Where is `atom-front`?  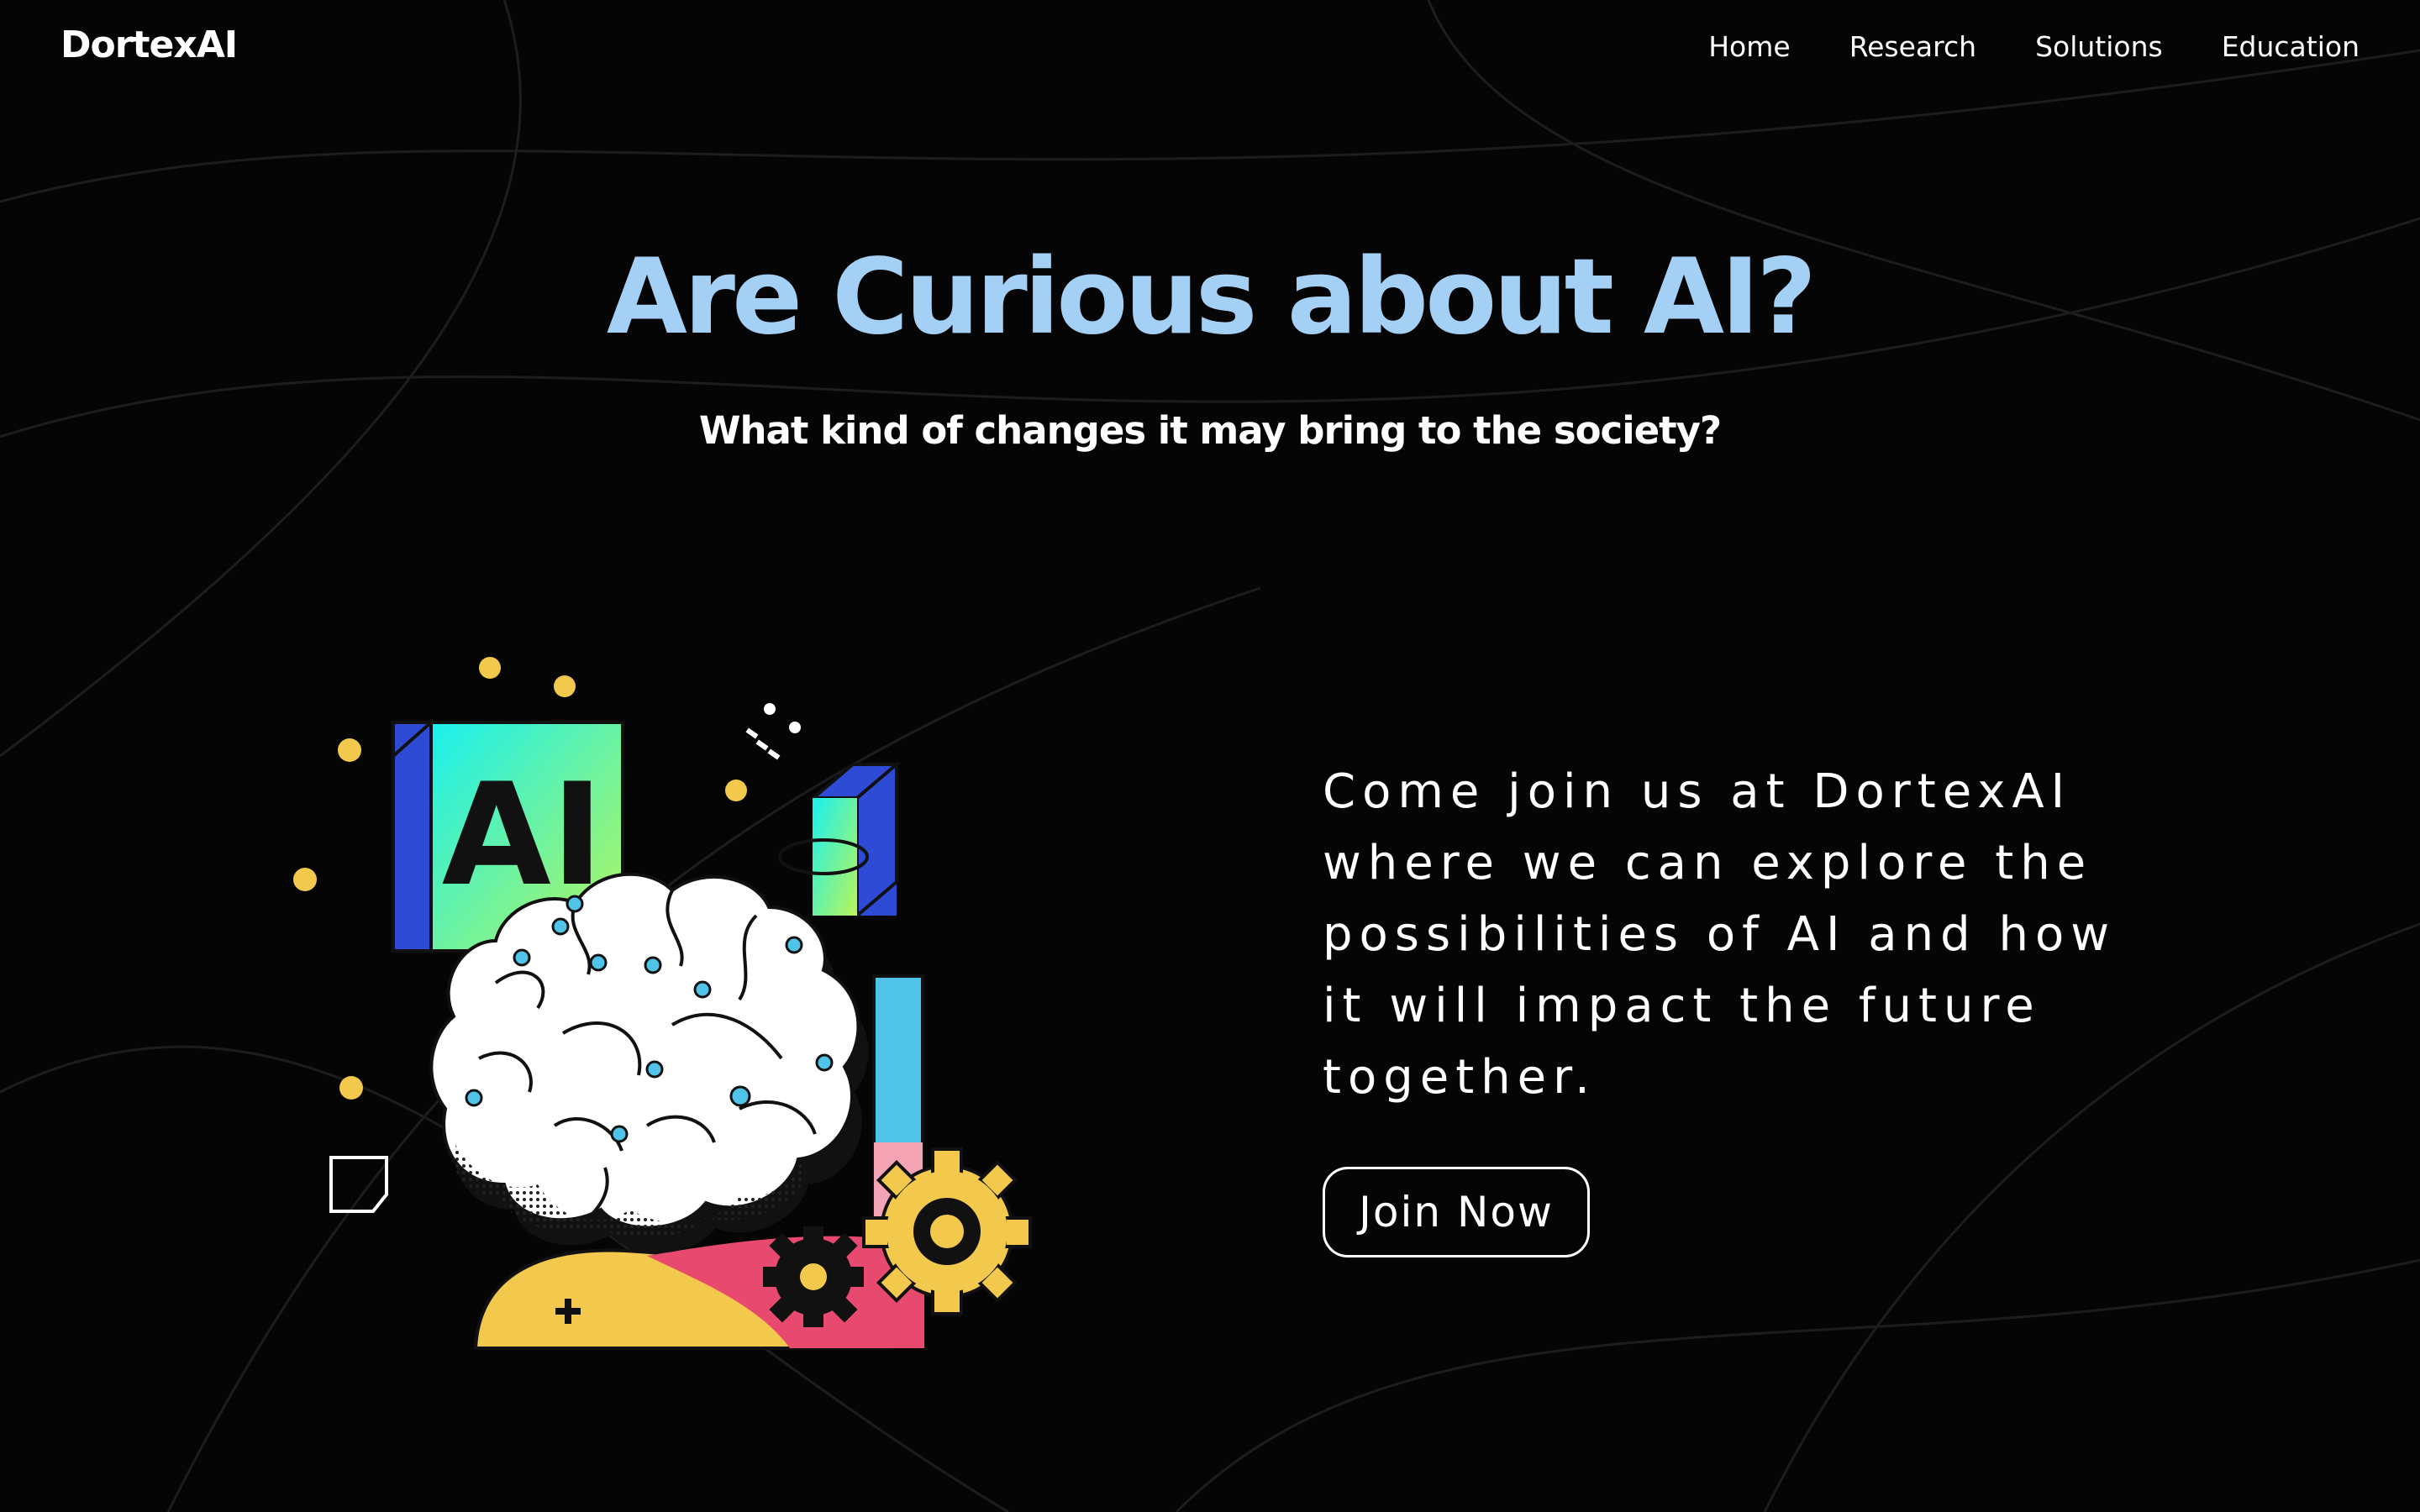 atom-front is located at coordinates (834, 857).